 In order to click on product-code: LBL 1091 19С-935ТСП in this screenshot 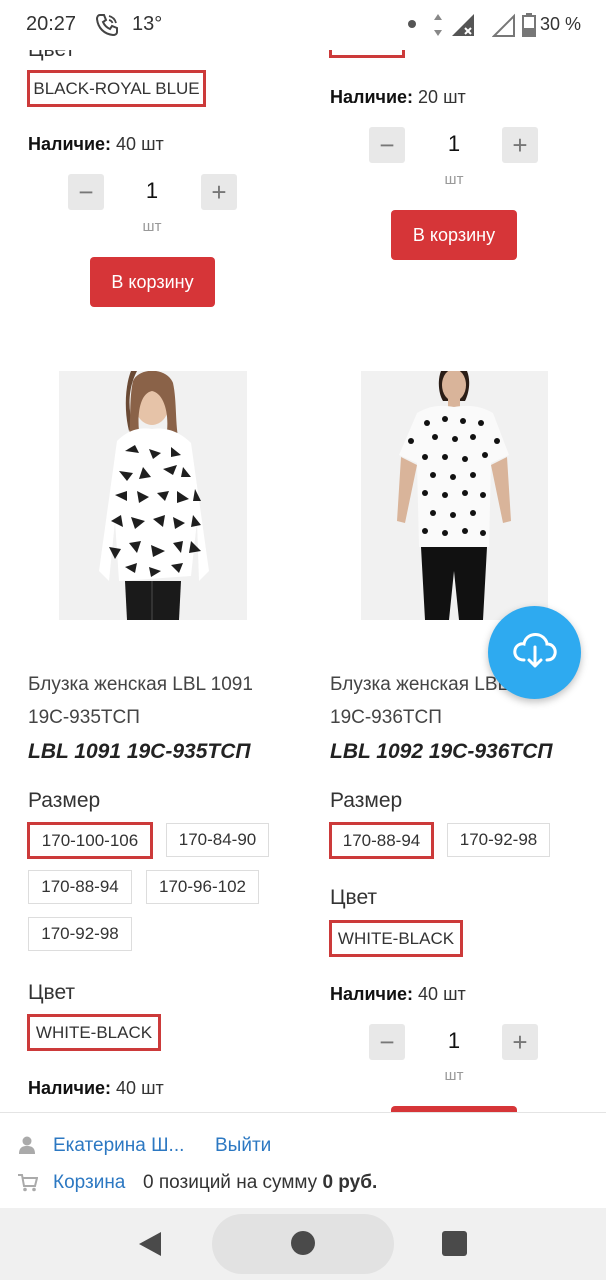, I will do `click(139, 751)`.